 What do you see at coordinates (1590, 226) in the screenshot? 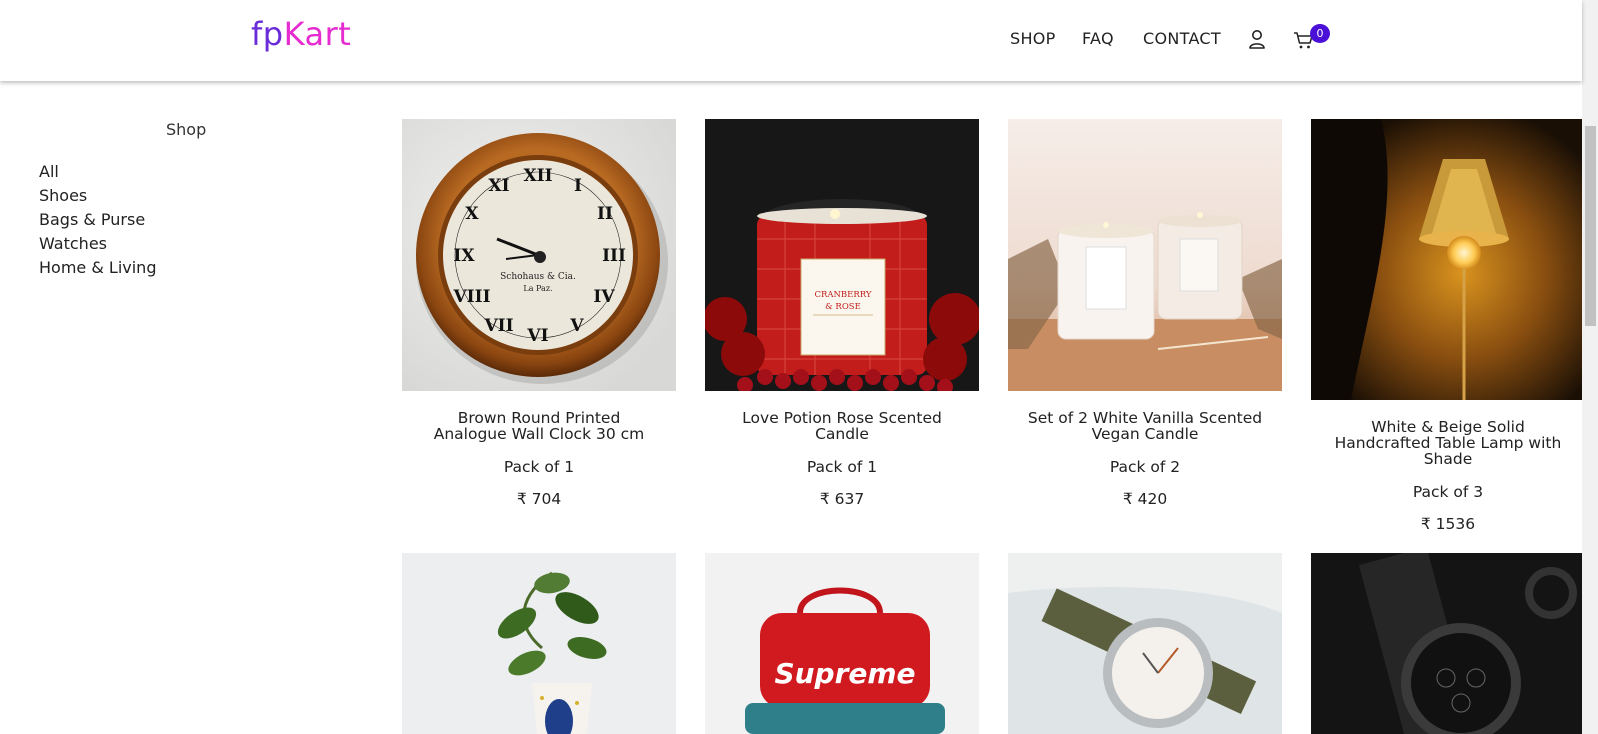
I see `scrollbar-thumb` at bounding box center [1590, 226].